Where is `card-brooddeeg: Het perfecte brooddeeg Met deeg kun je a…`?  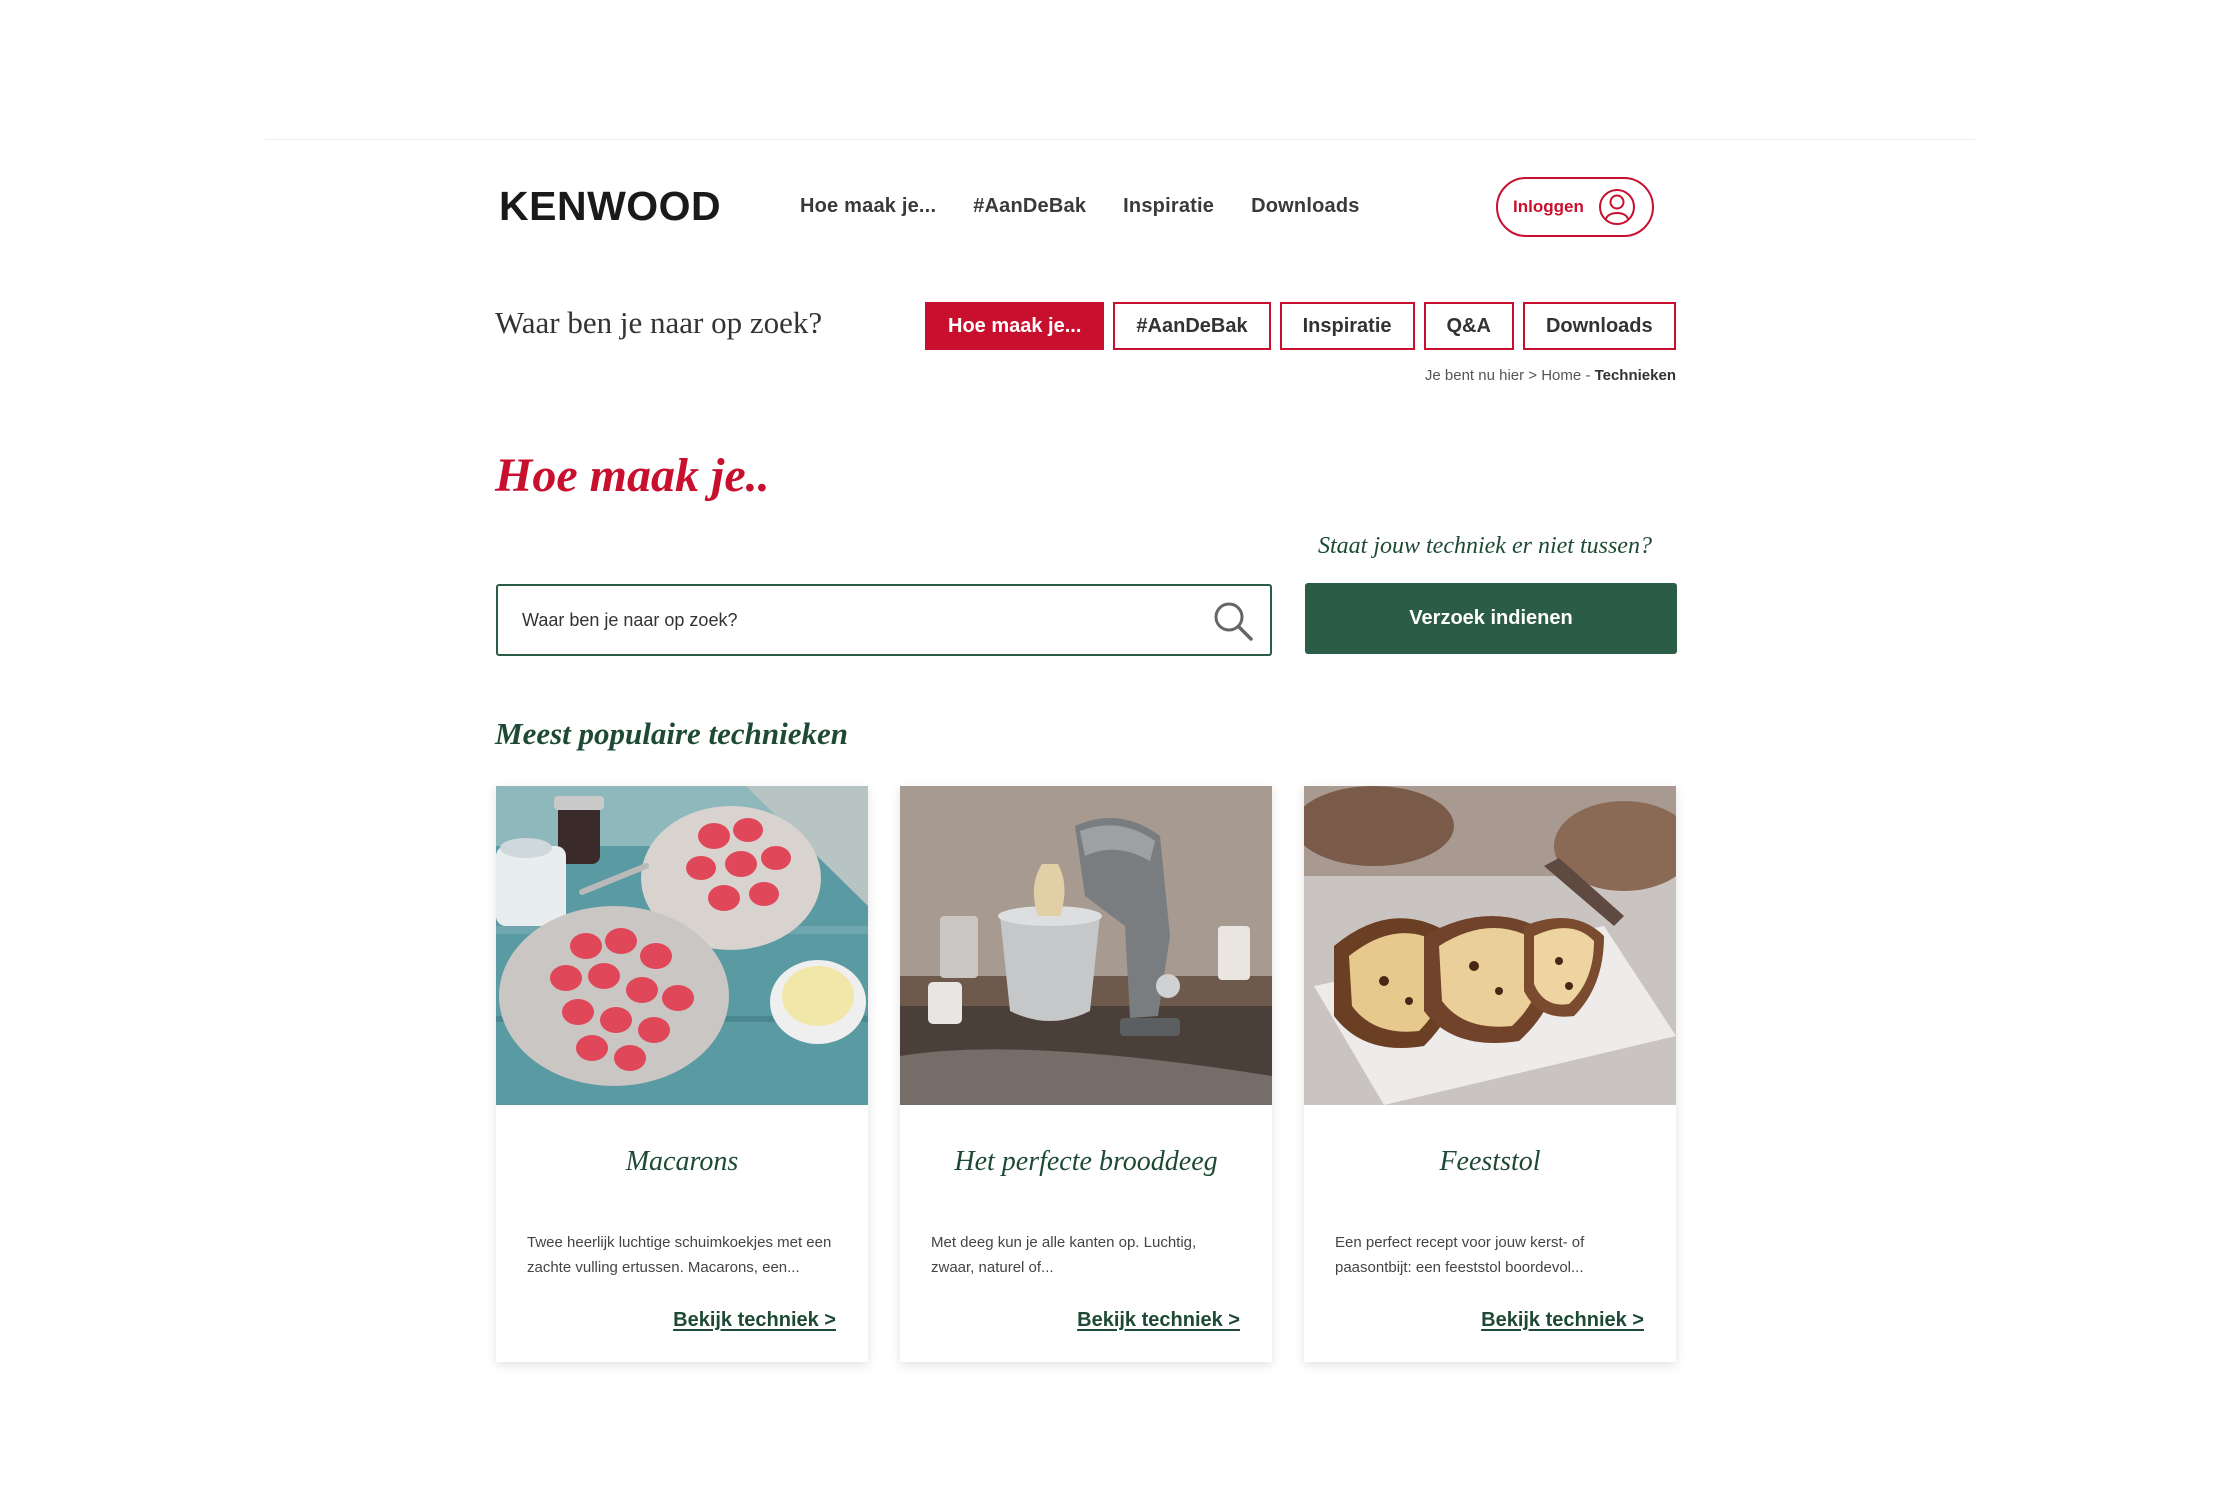
card-brooddeeg: Het perfecte brooddeeg Met deeg kun je a… is located at coordinates (1086, 1074).